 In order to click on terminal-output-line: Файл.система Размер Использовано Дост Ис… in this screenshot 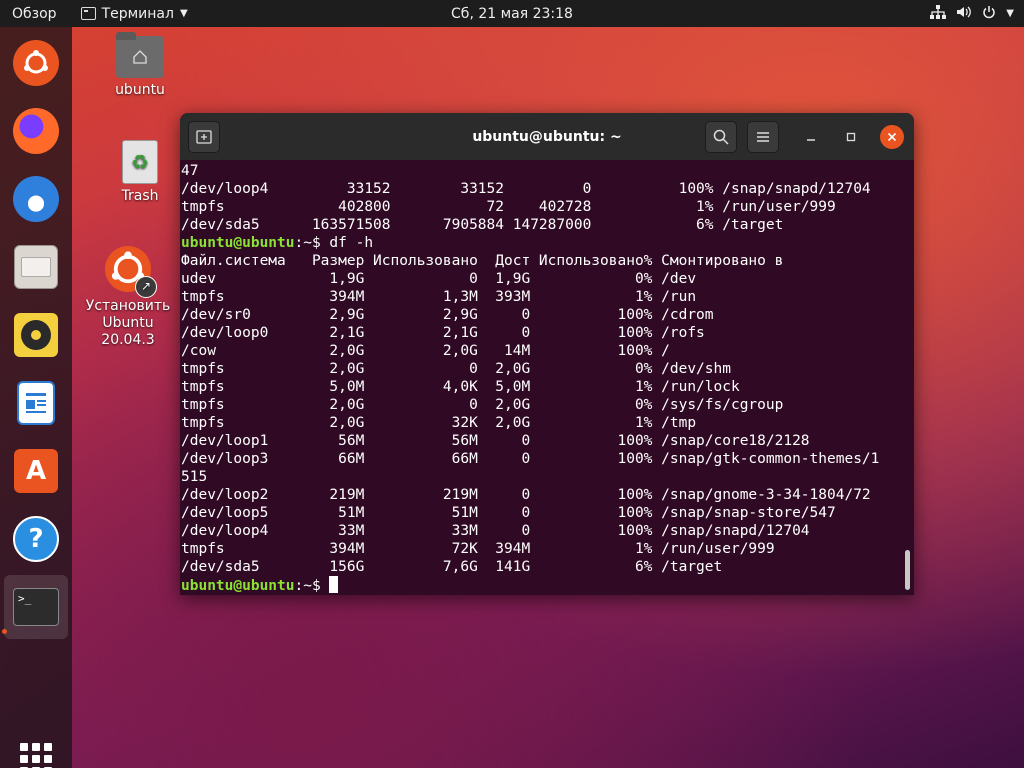, I will do `click(482, 261)`.